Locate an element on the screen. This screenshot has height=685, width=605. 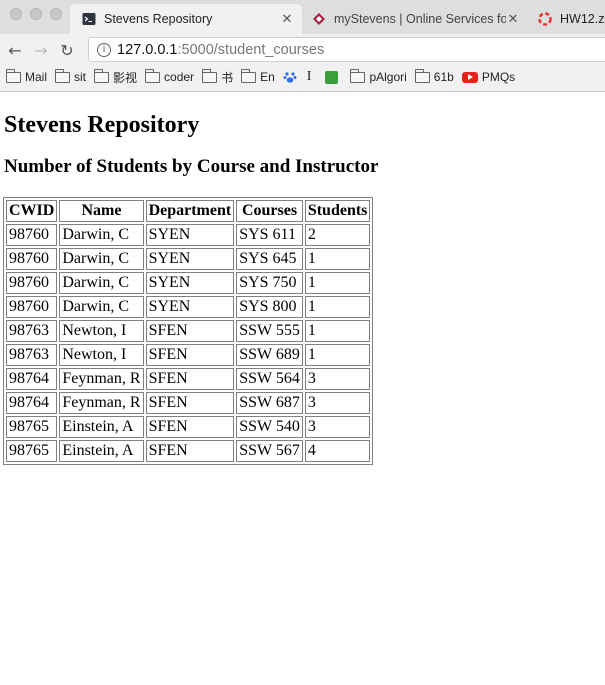
header-students: Students is located at coordinates (337, 211).